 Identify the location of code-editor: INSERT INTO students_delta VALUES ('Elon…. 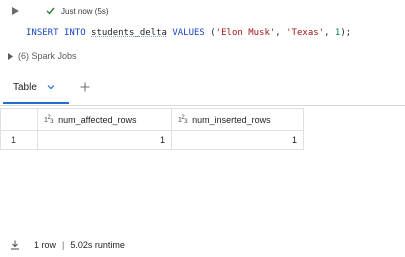
(188, 33).